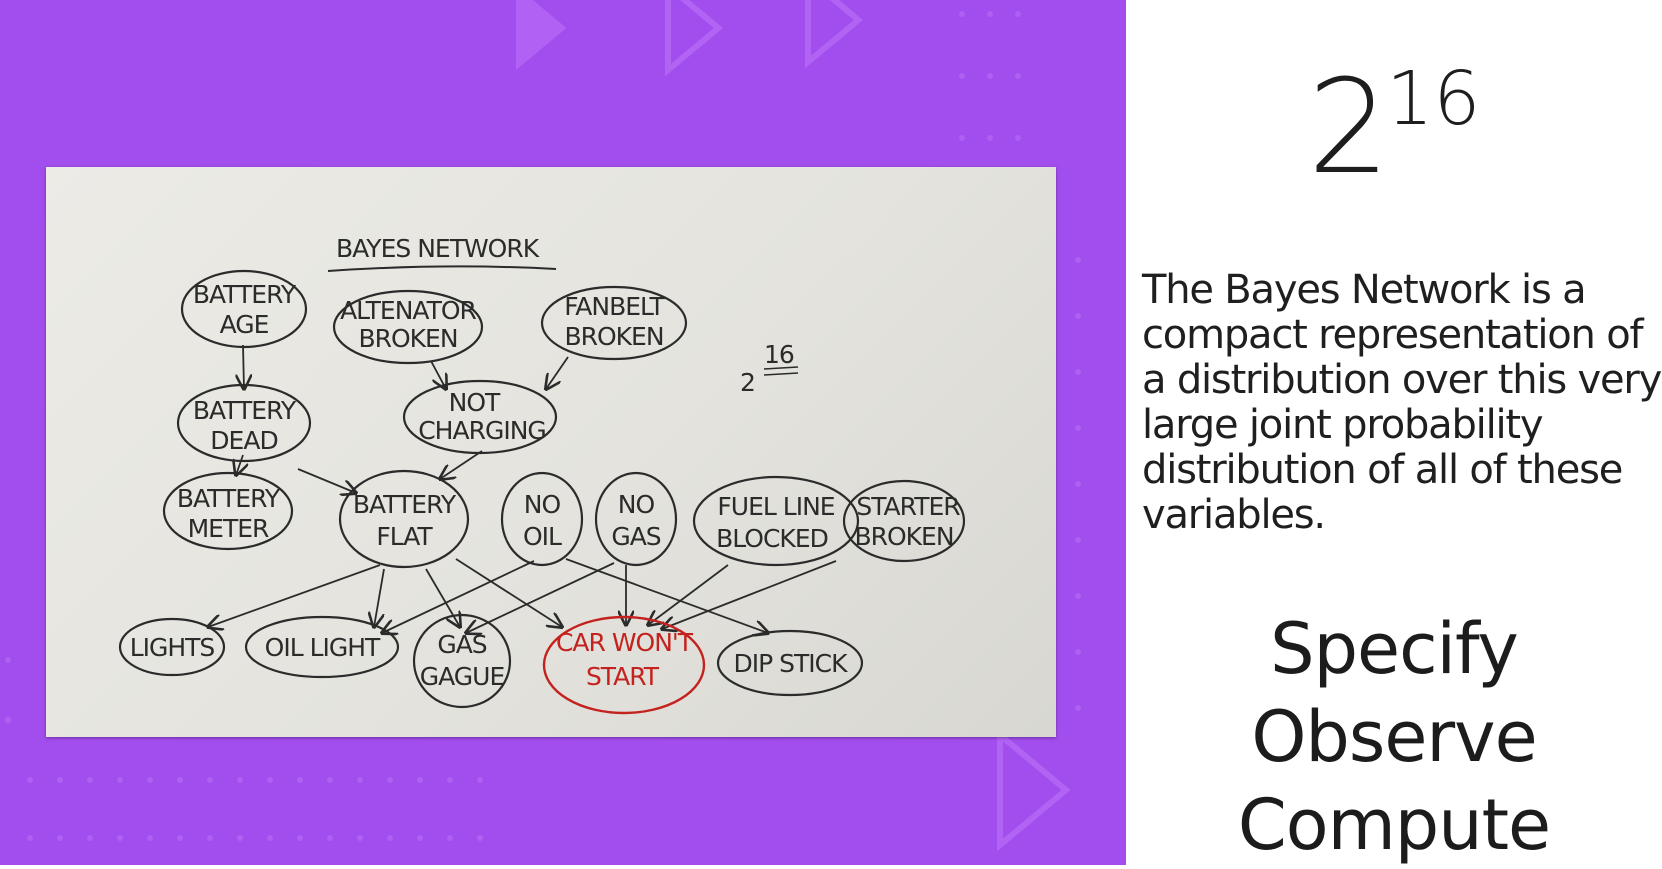 This screenshot has width=1662, height=869. Describe the element at coordinates (614, 306) in the screenshot. I see `node-fanbelt-line-1: FANBELT` at that location.